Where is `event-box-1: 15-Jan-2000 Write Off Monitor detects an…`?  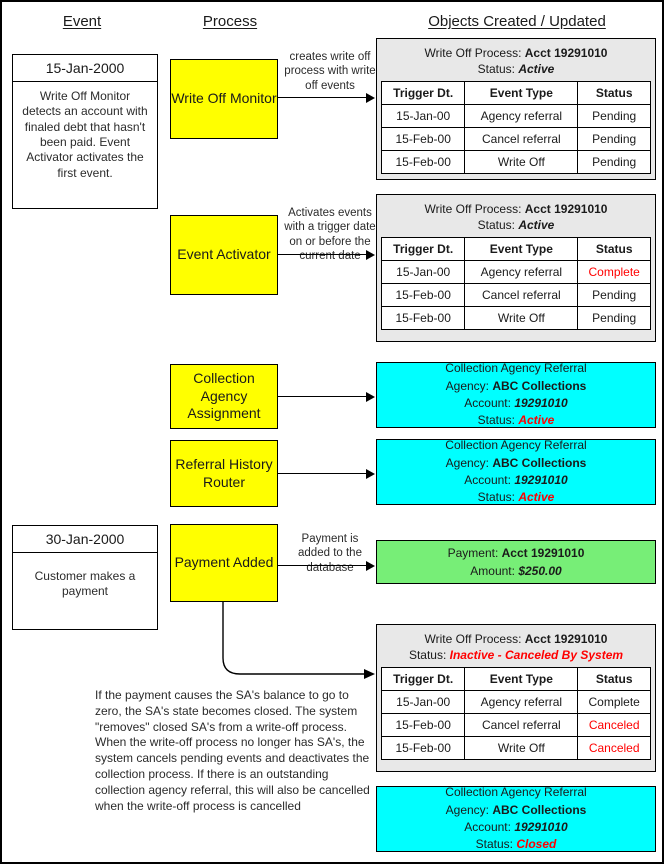 event-box-1: 15-Jan-2000 Write Off Monitor detects an… is located at coordinates (85, 131).